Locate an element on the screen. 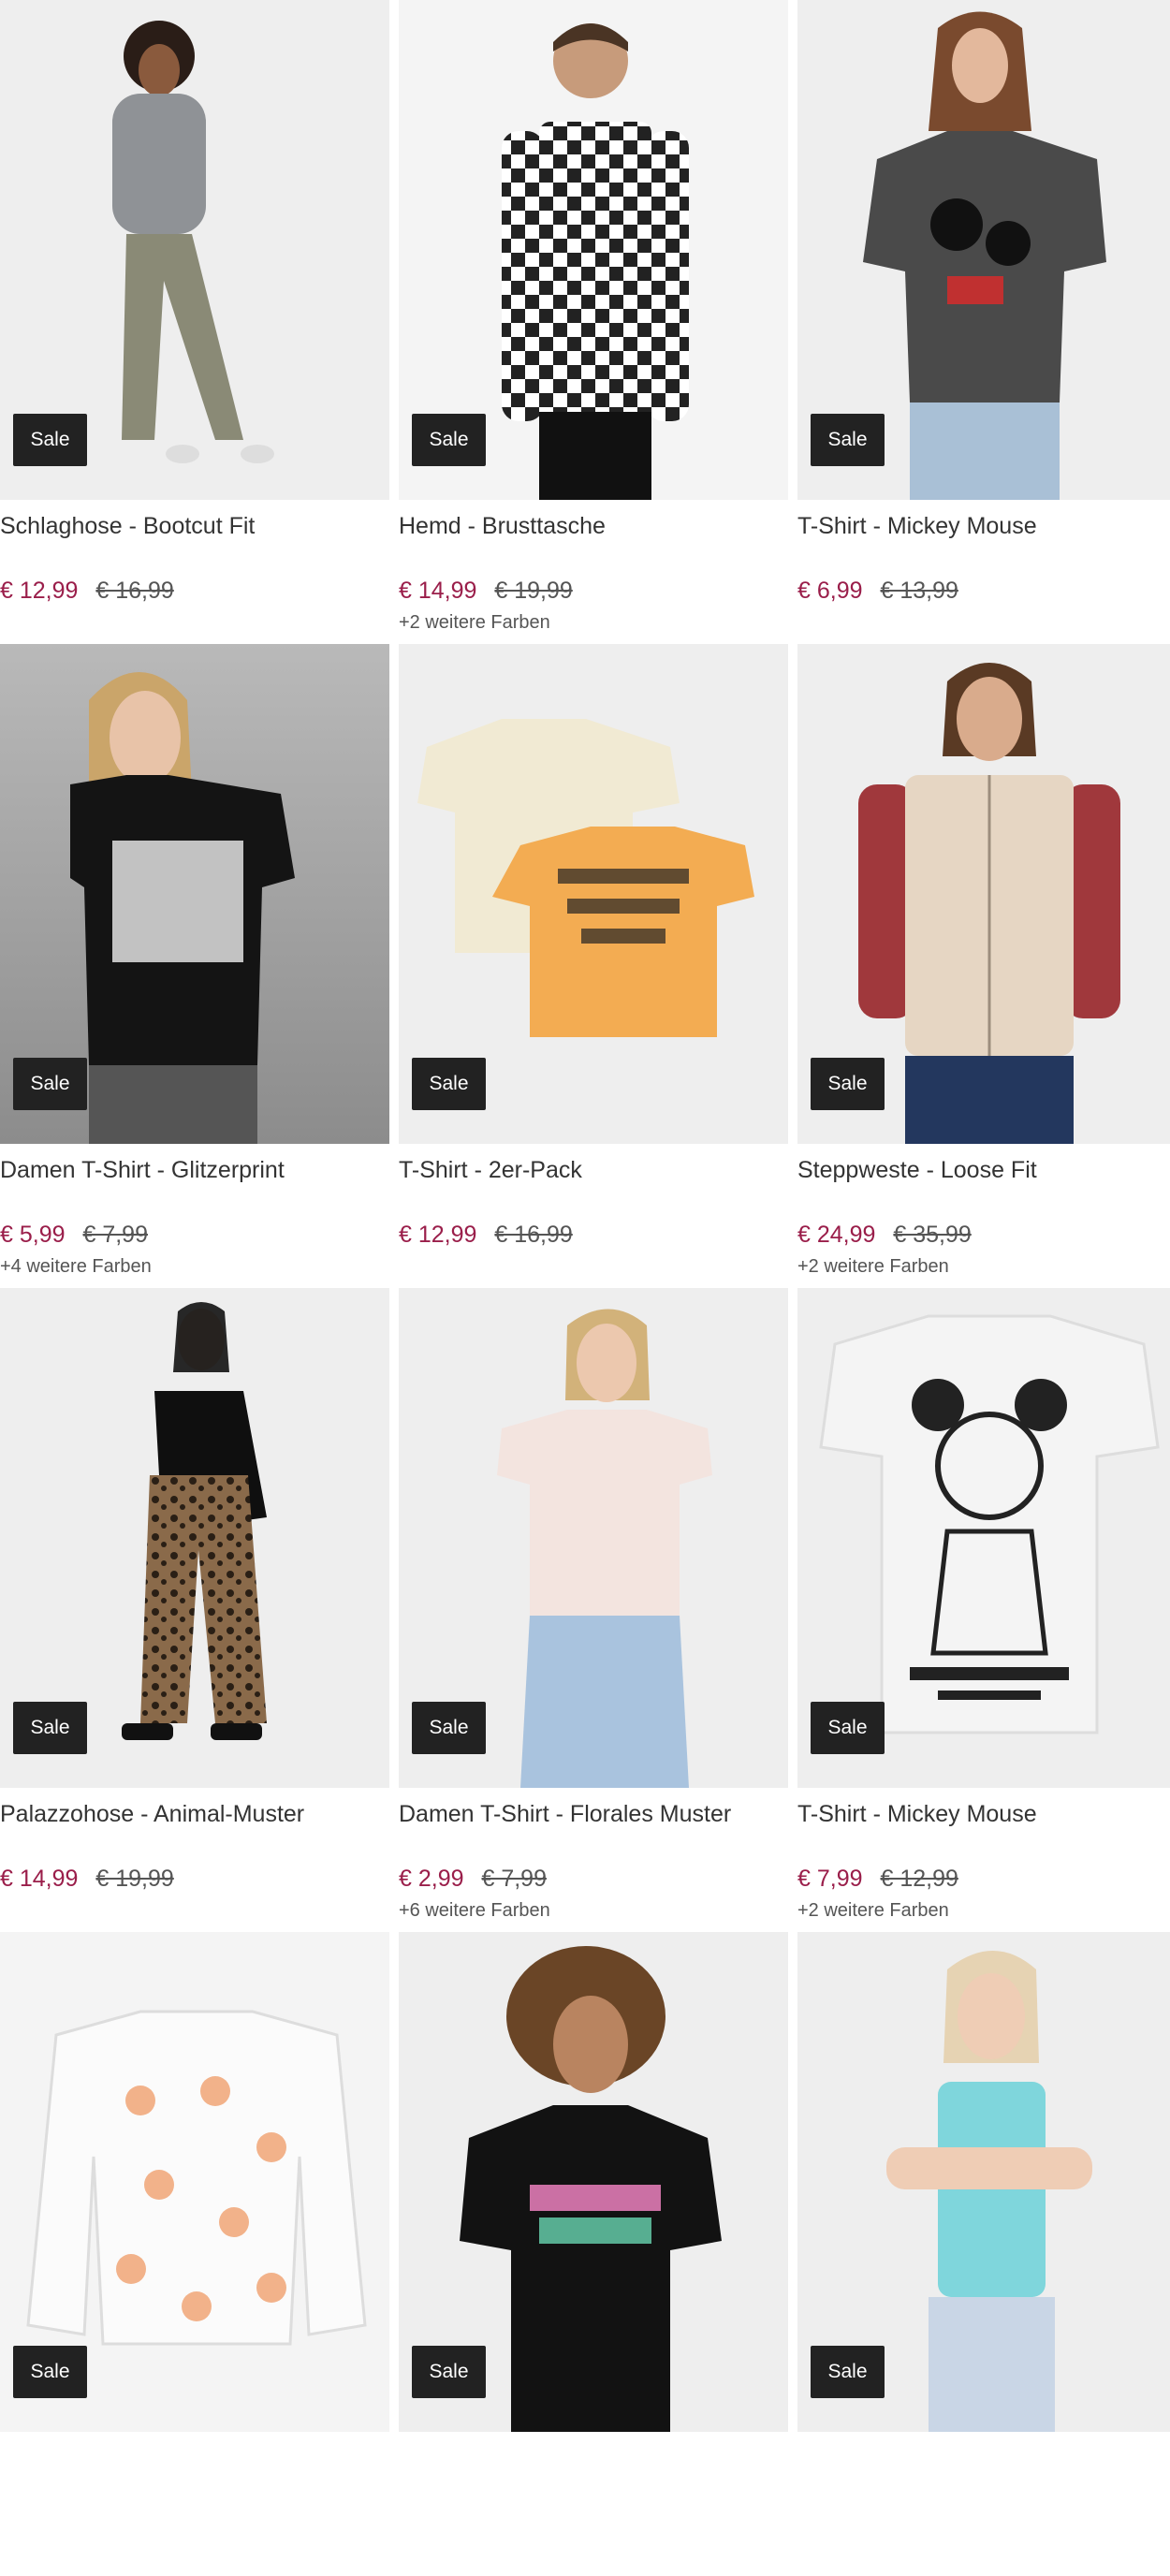 The height and width of the screenshot is (2576, 1170). sale-price: € 2,99 is located at coordinates (431, 1879).